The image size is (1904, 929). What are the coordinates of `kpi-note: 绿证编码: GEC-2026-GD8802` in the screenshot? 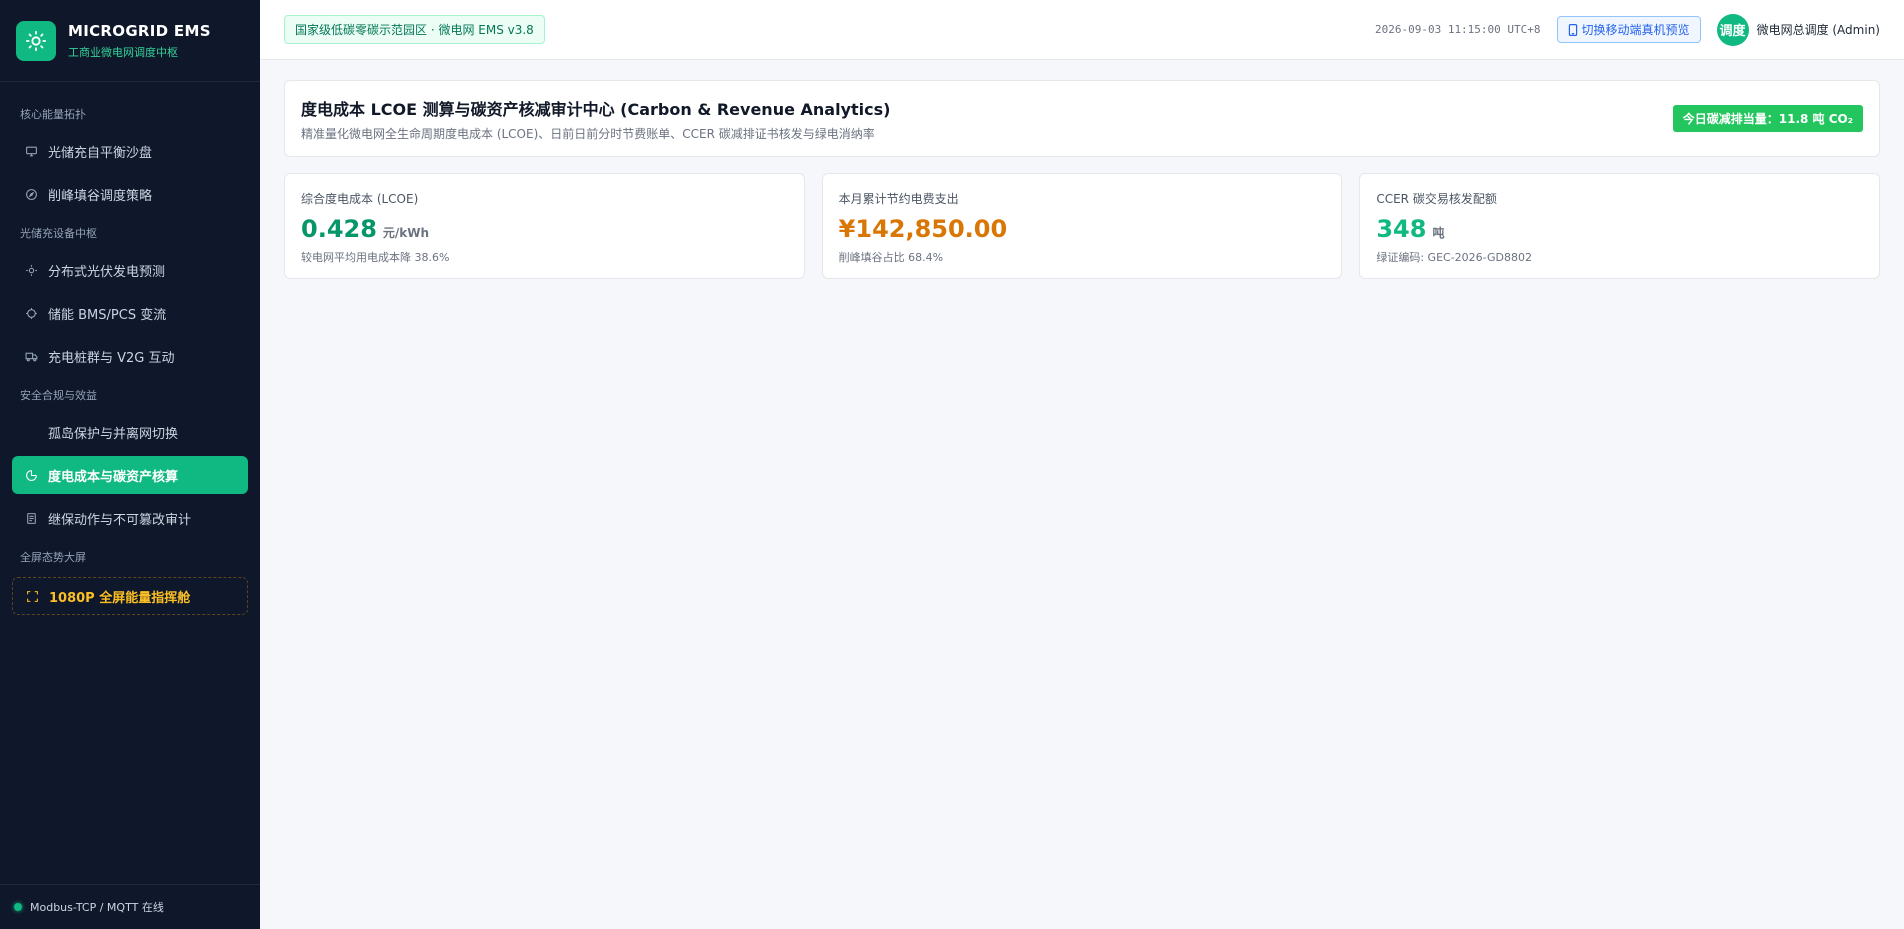 It's located at (1454, 257).